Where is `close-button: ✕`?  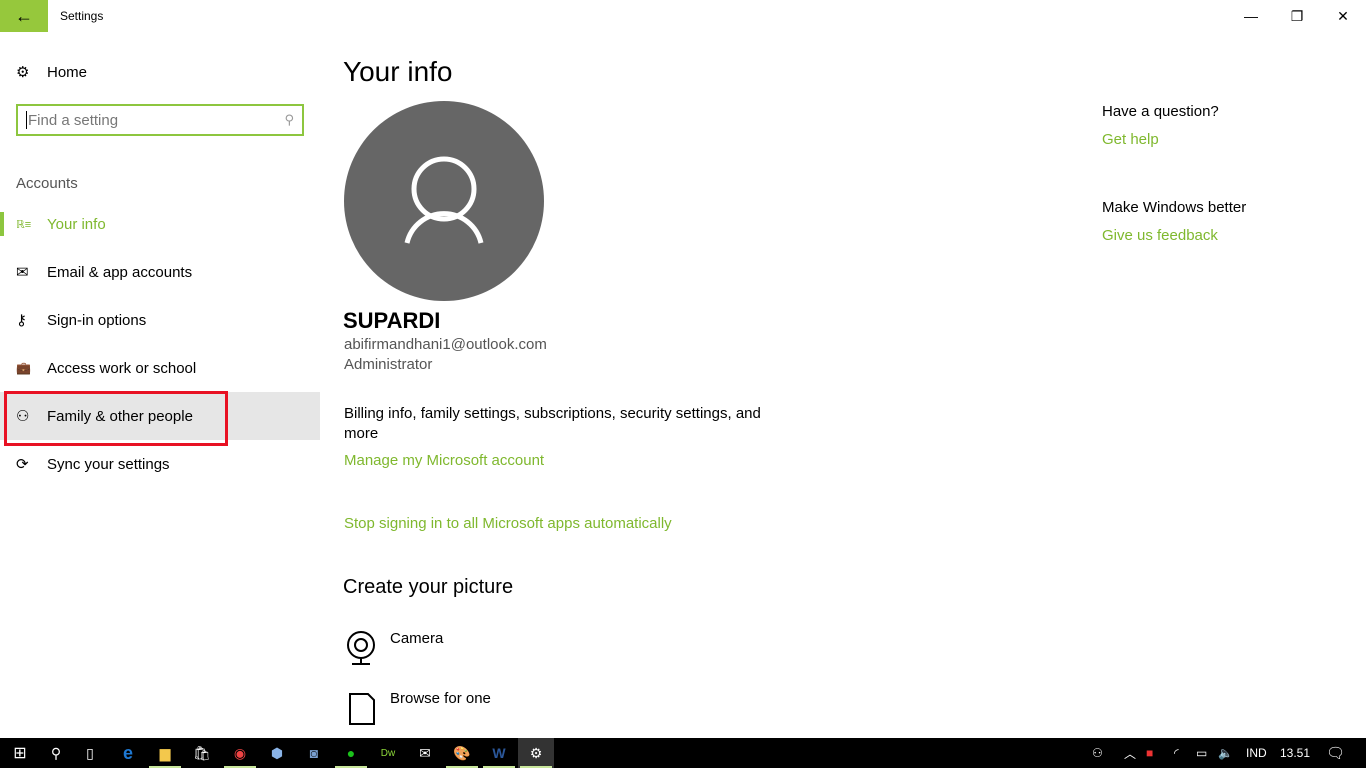
close-button: ✕ is located at coordinates (1343, 16).